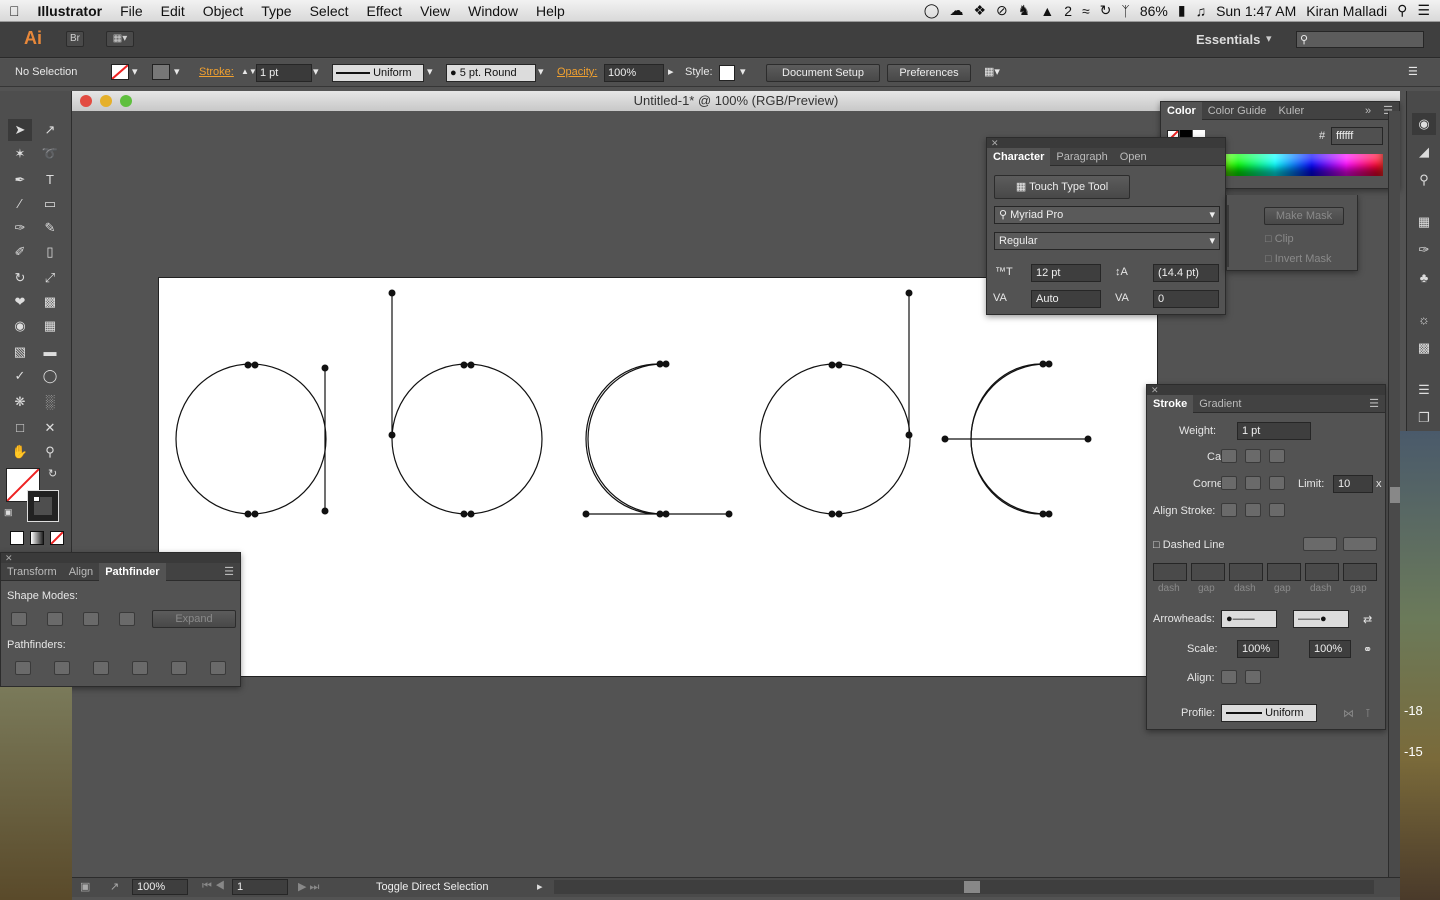 The image size is (1440, 900). Describe the element at coordinates (671, 73) in the screenshot. I see `opacity-arrow-icon: ▸` at that location.